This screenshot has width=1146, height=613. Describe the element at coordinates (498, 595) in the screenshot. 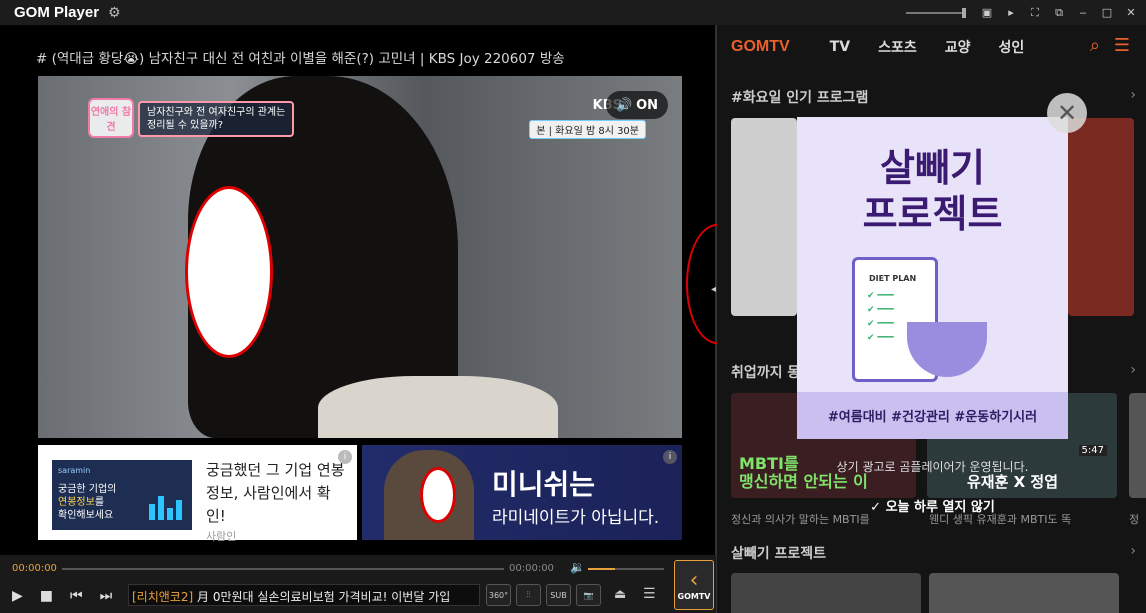

I see `vr-360-button: 360°` at that location.